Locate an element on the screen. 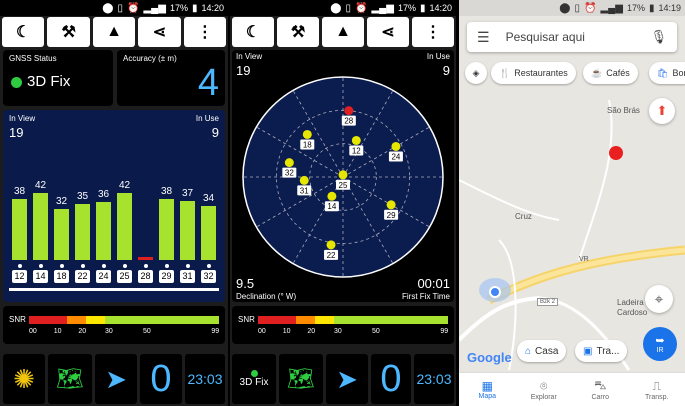  fix-tile: 3D Fix is located at coordinates (254, 379).